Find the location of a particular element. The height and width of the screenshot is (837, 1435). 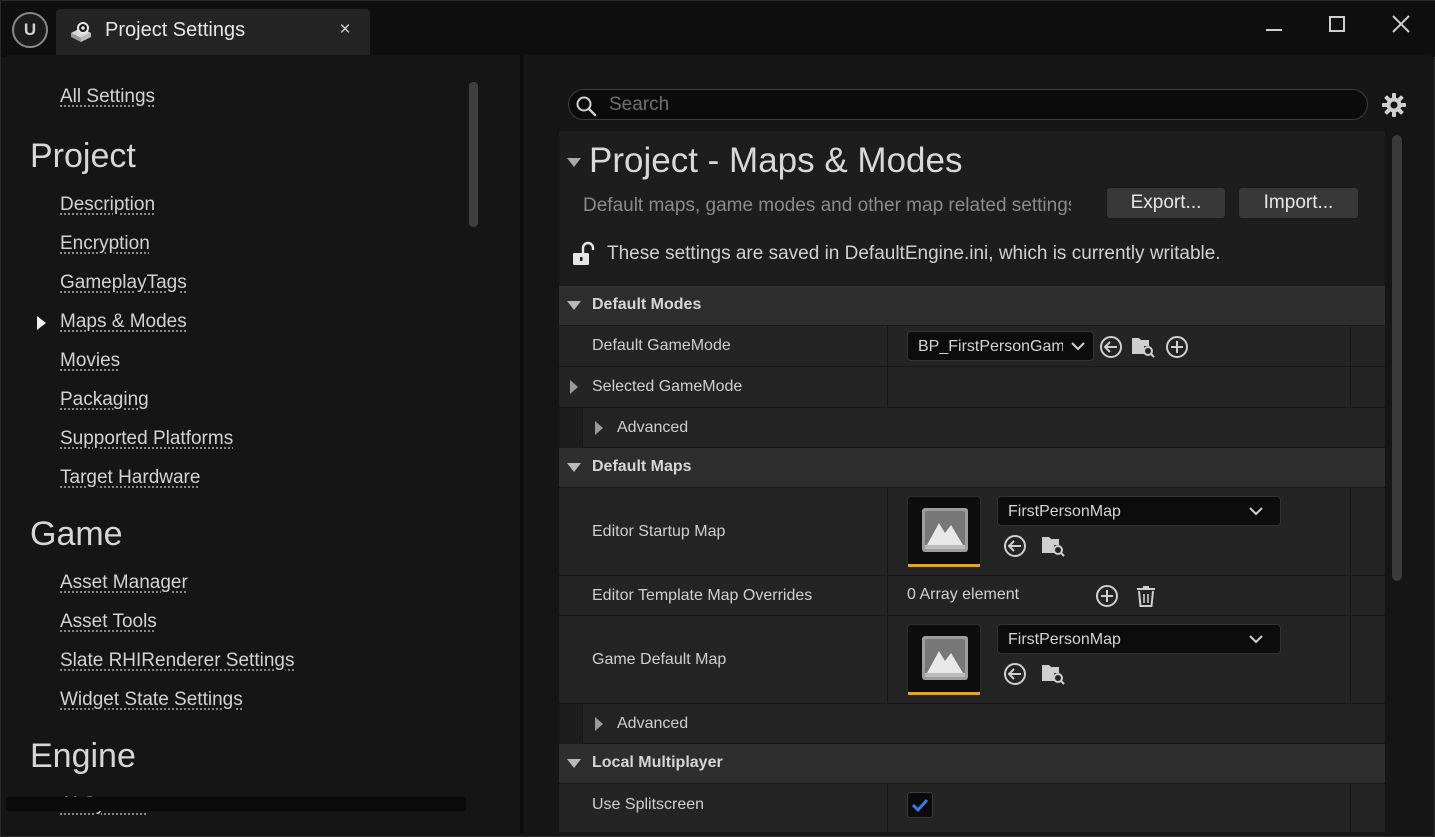

tab-title: Project Settings is located at coordinates (175, 30).